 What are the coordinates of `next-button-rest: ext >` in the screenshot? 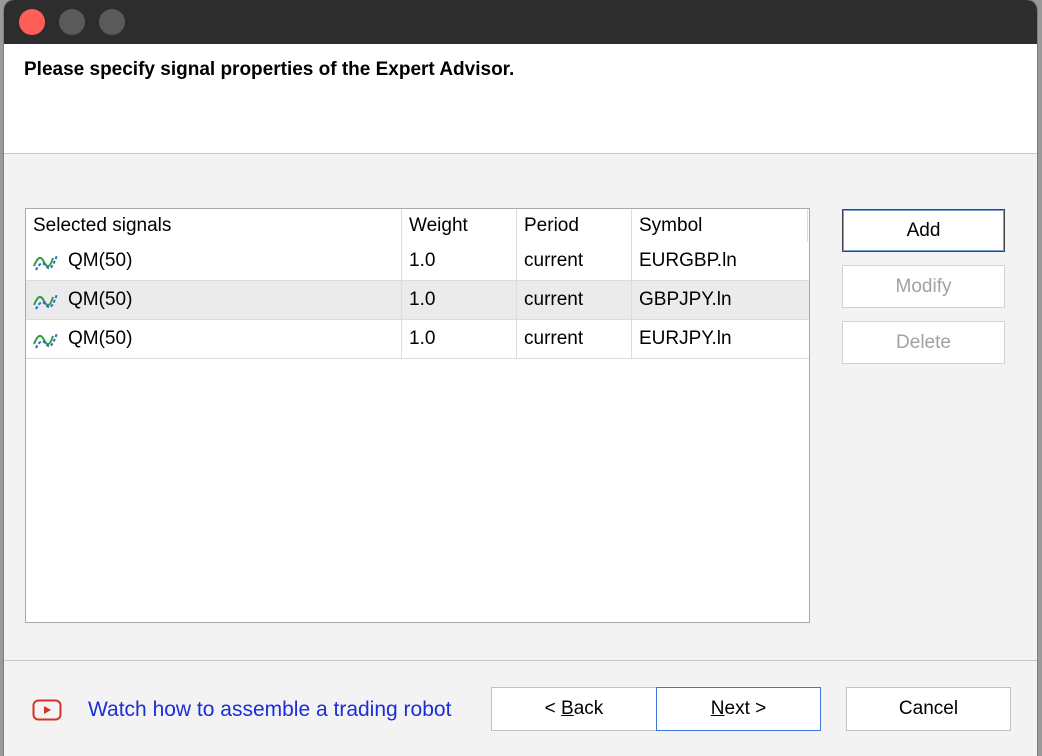 It's located at (745, 708).